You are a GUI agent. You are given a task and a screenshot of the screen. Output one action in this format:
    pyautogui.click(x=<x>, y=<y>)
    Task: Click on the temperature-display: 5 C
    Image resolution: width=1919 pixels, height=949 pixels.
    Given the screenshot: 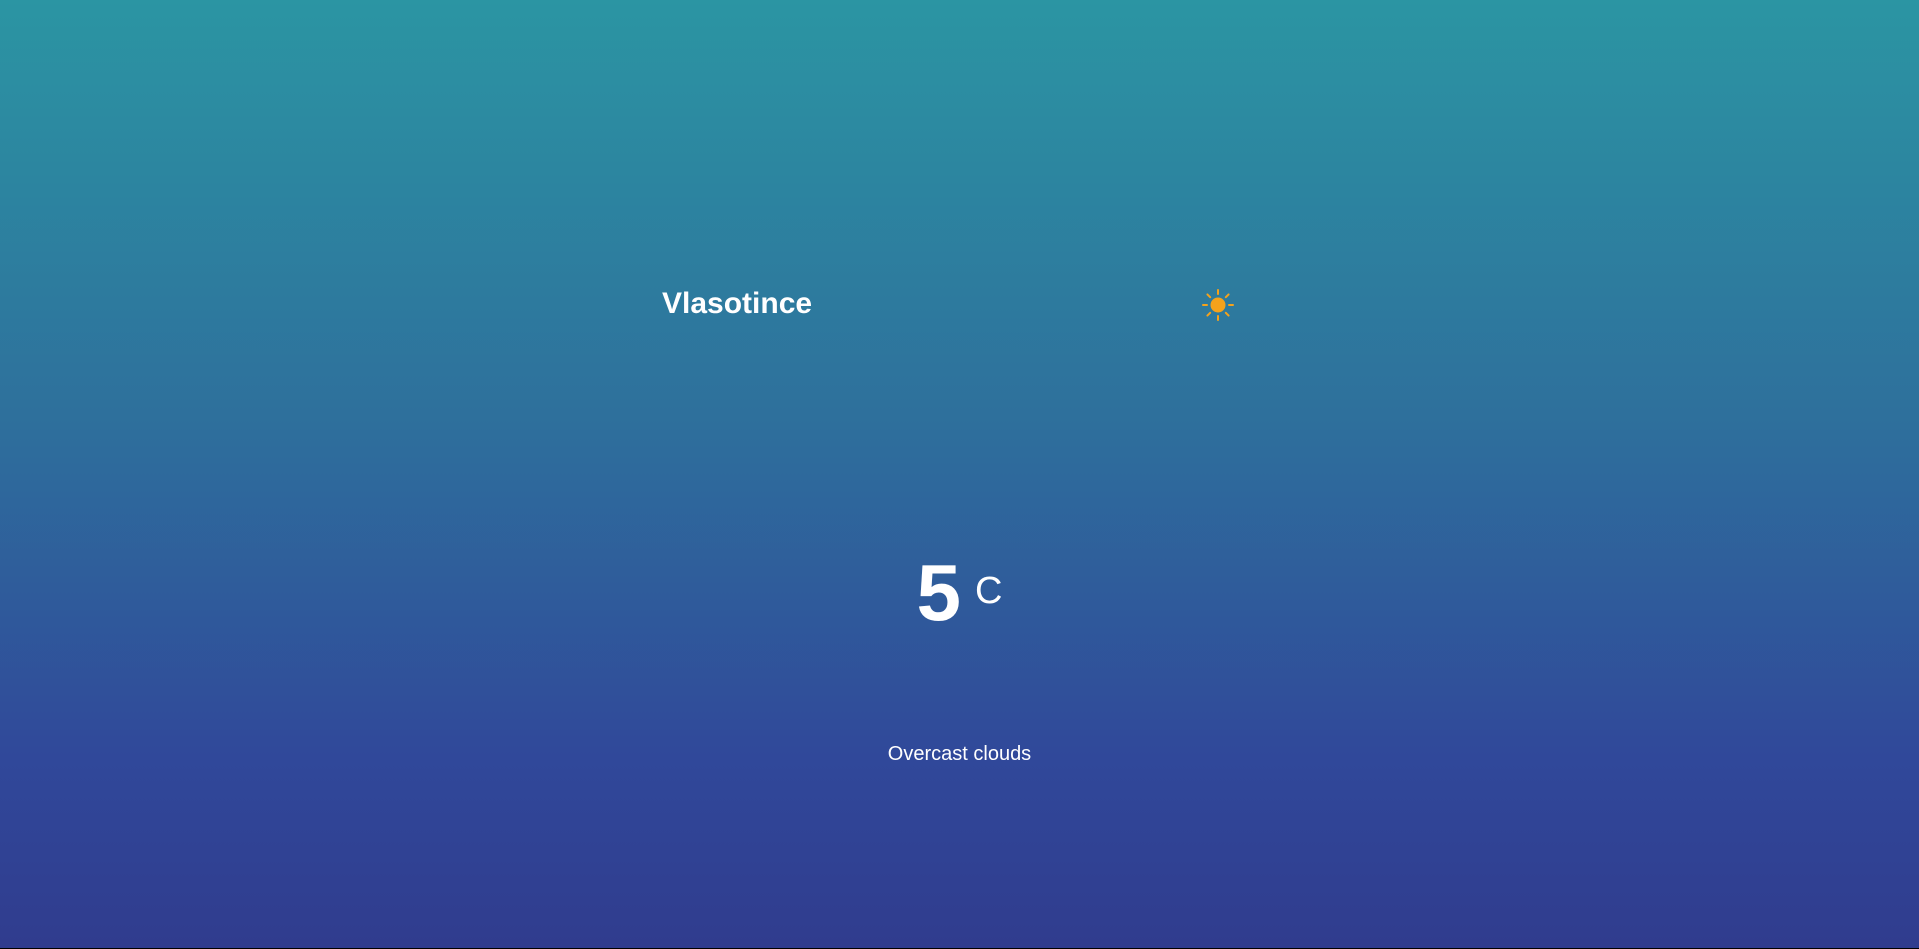 What is the action you would take?
    pyautogui.click(x=959, y=593)
    